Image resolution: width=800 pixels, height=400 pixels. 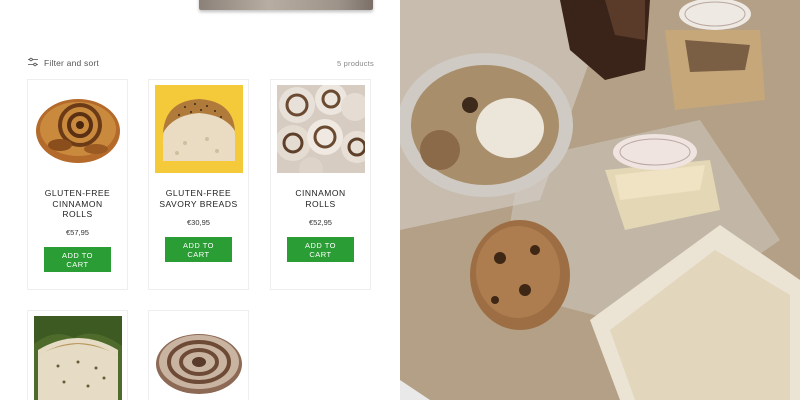 I want to click on product-title: CINNAMON ROLLS, so click(x=320, y=198).